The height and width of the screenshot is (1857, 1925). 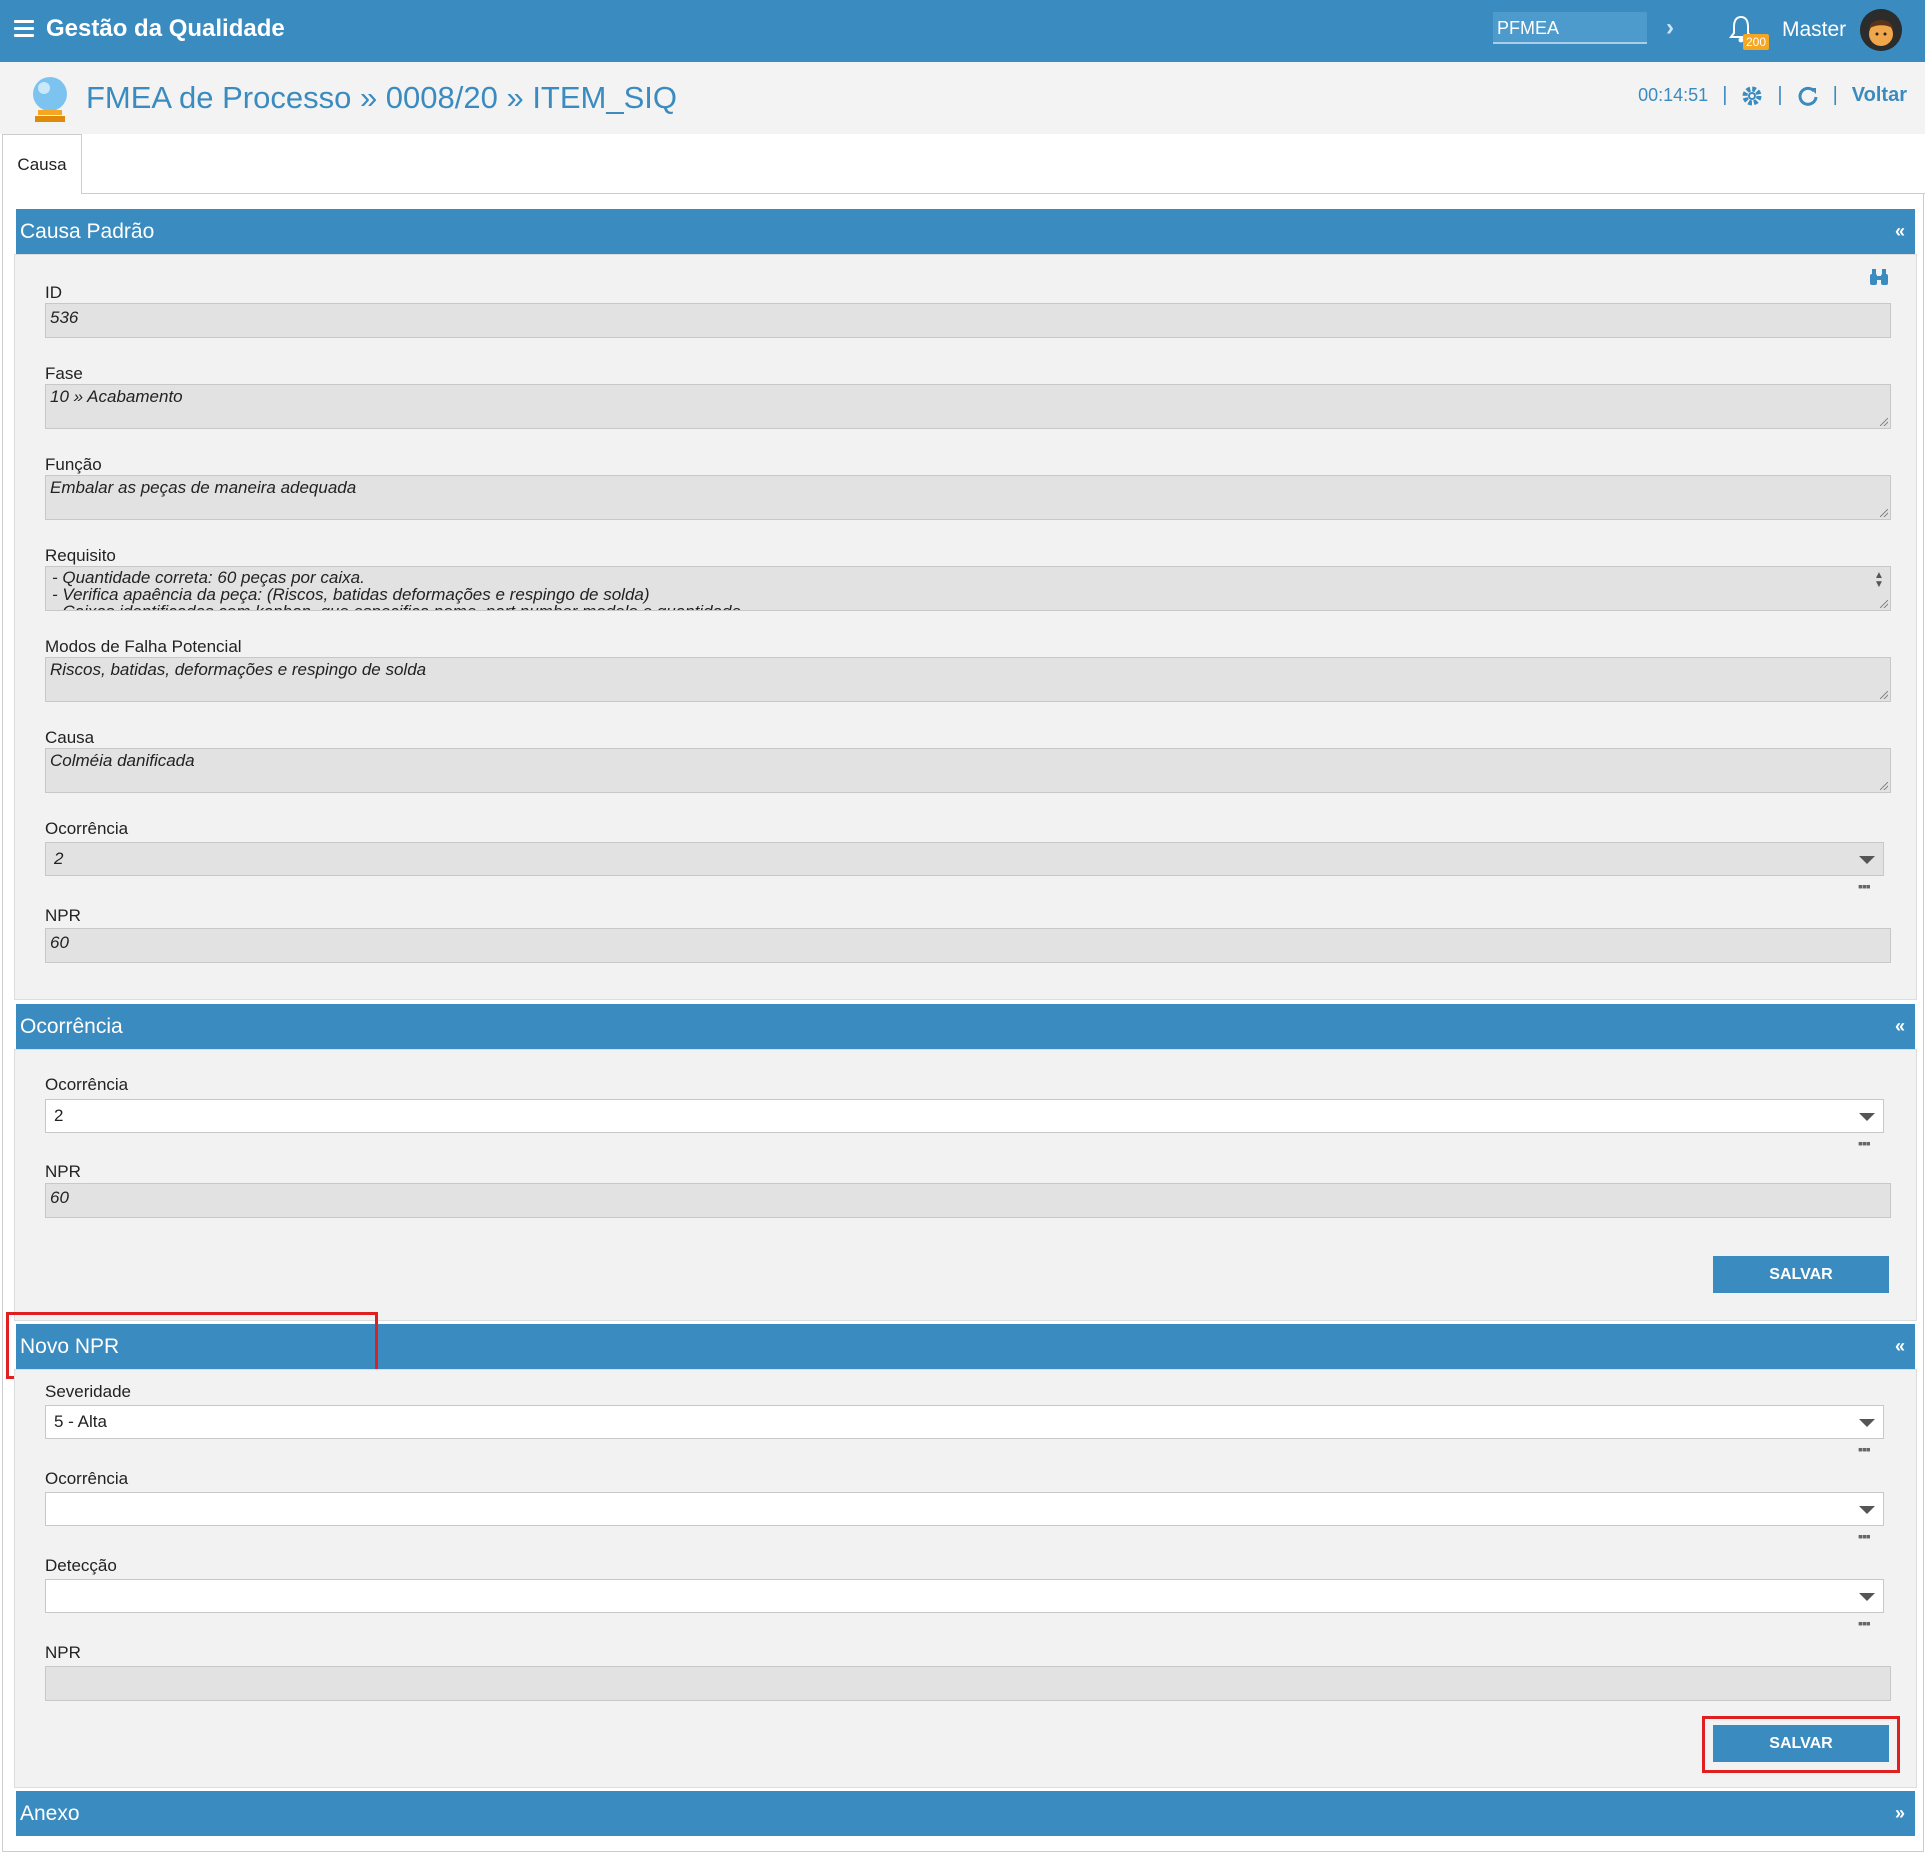 What do you see at coordinates (965, 1813) in the screenshot?
I see `section-header-anexo: Anexo »` at bounding box center [965, 1813].